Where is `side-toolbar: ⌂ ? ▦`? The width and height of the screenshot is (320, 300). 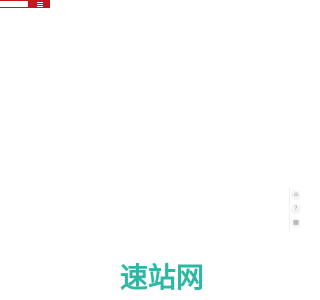
side-toolbar: ⌂ ? ▦ is located at coordinates (294, 210).